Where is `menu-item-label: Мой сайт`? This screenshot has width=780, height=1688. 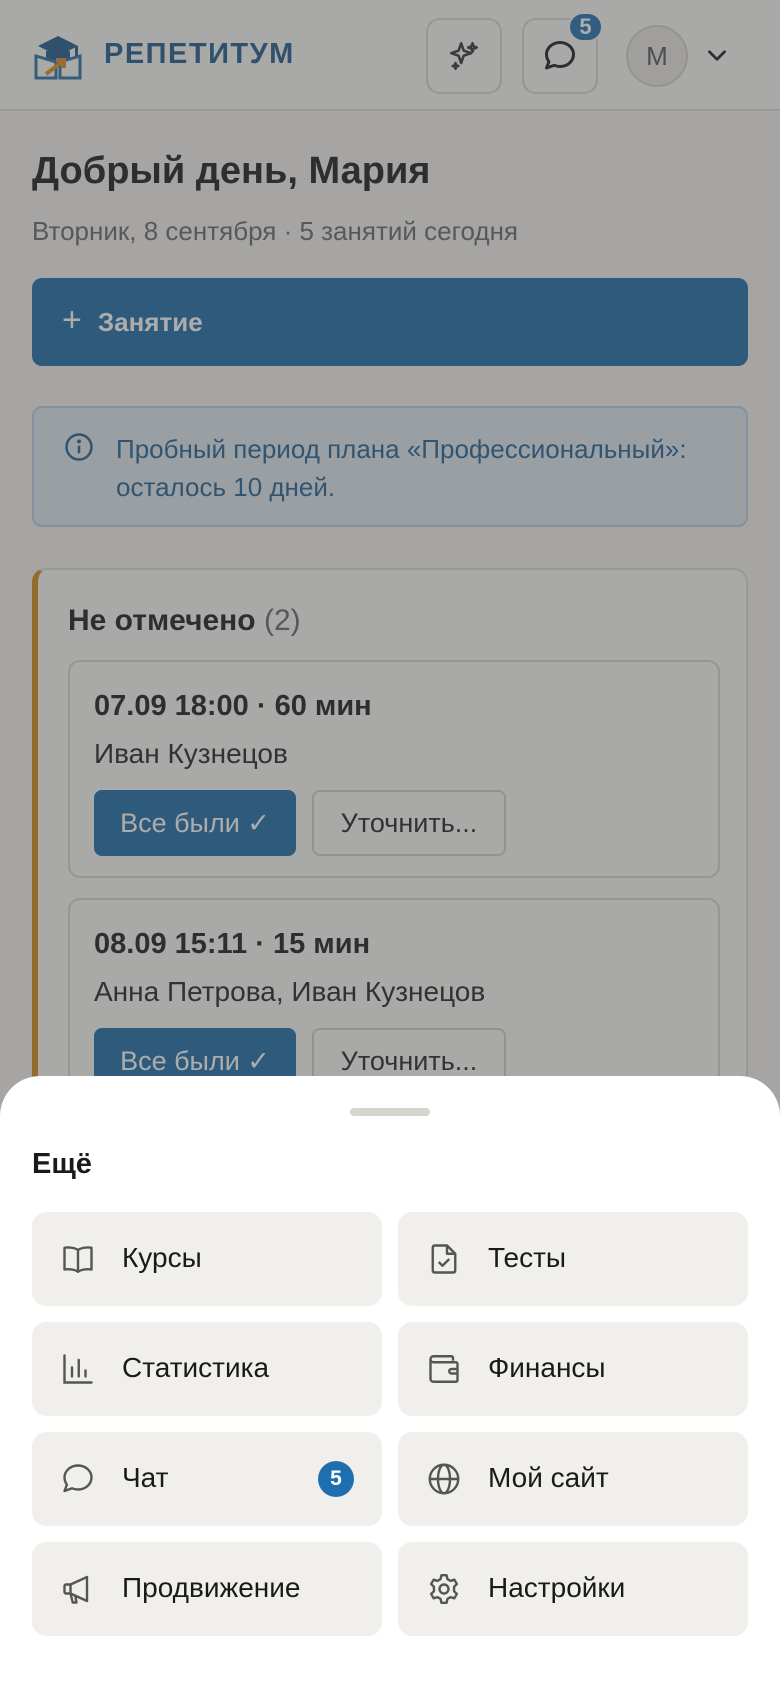 menu-item-label: Мой сайт is located at coordinates (548, 1477).